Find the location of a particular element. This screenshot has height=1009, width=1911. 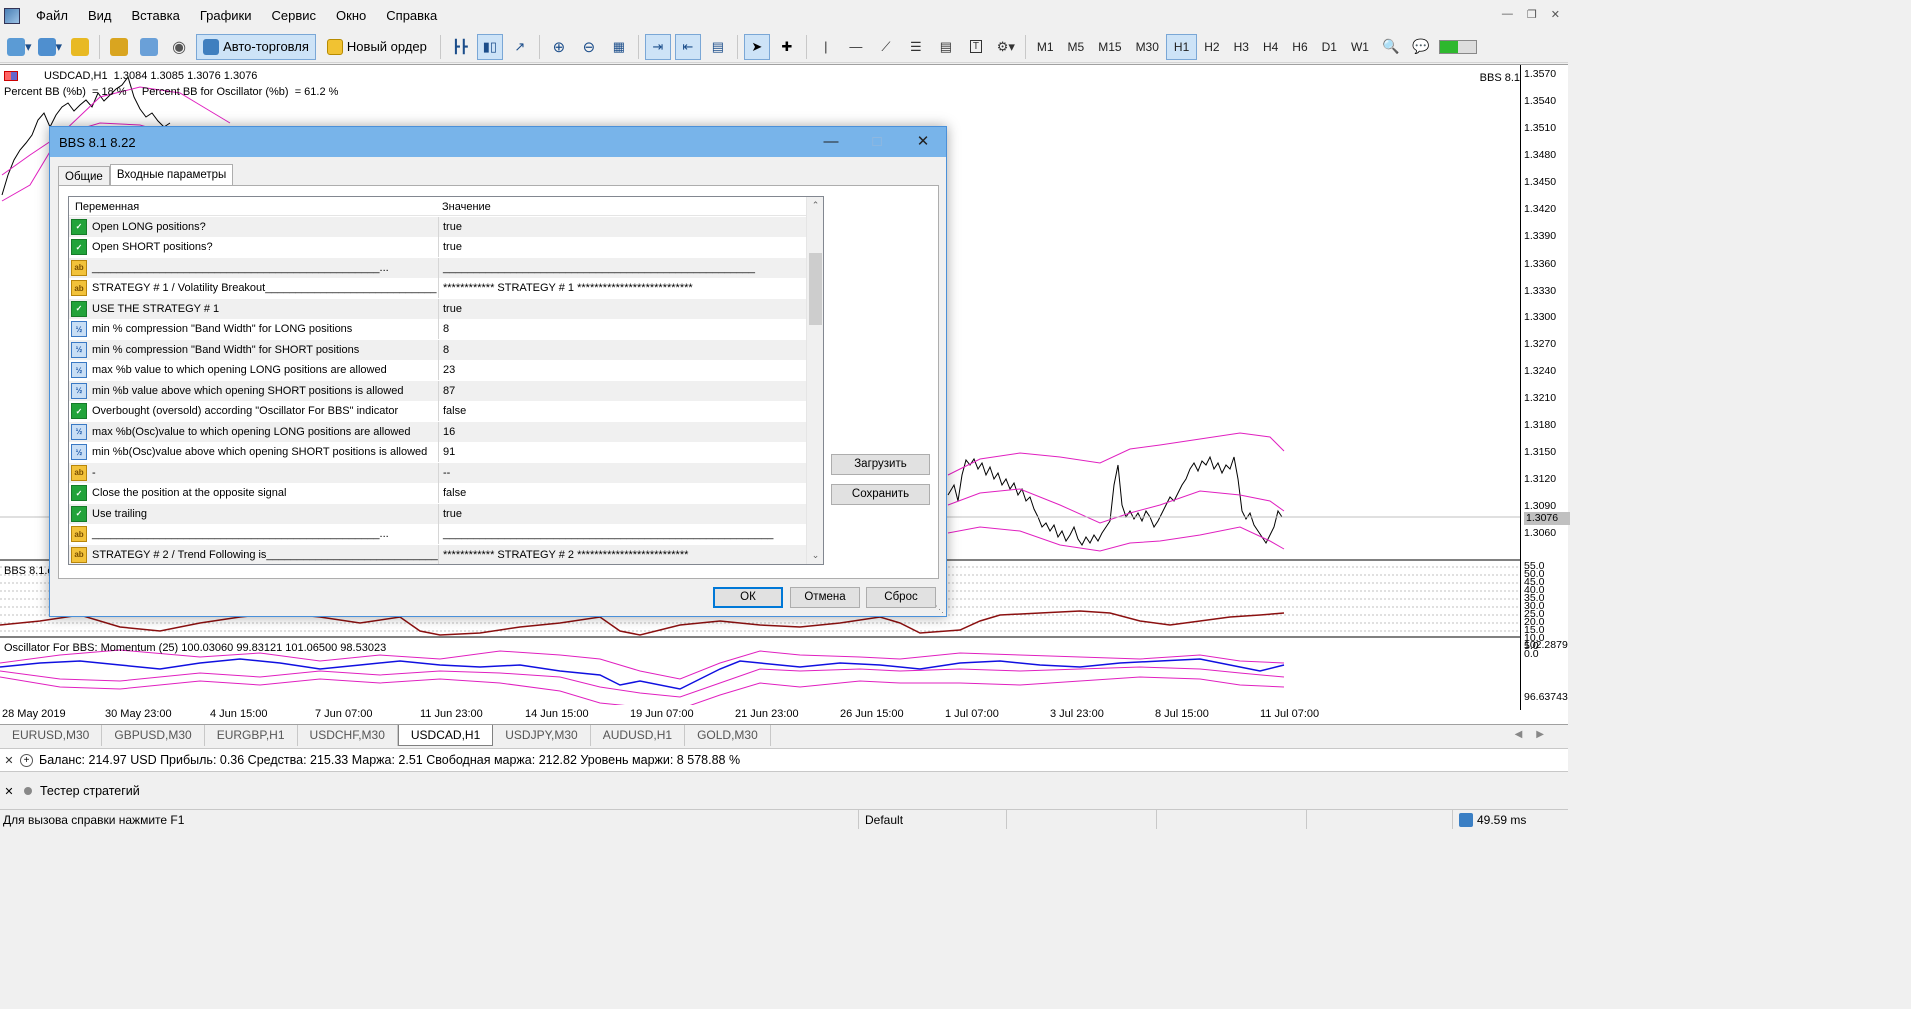

menu-help: Справка is located at coordinates (411, 15).